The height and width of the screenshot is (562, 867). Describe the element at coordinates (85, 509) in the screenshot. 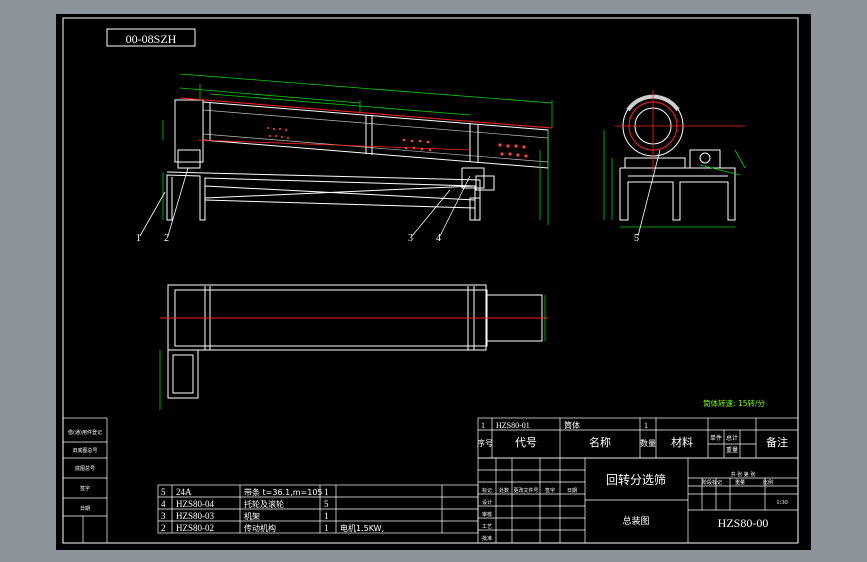

I see `left-strip-label: 日期` at that location.